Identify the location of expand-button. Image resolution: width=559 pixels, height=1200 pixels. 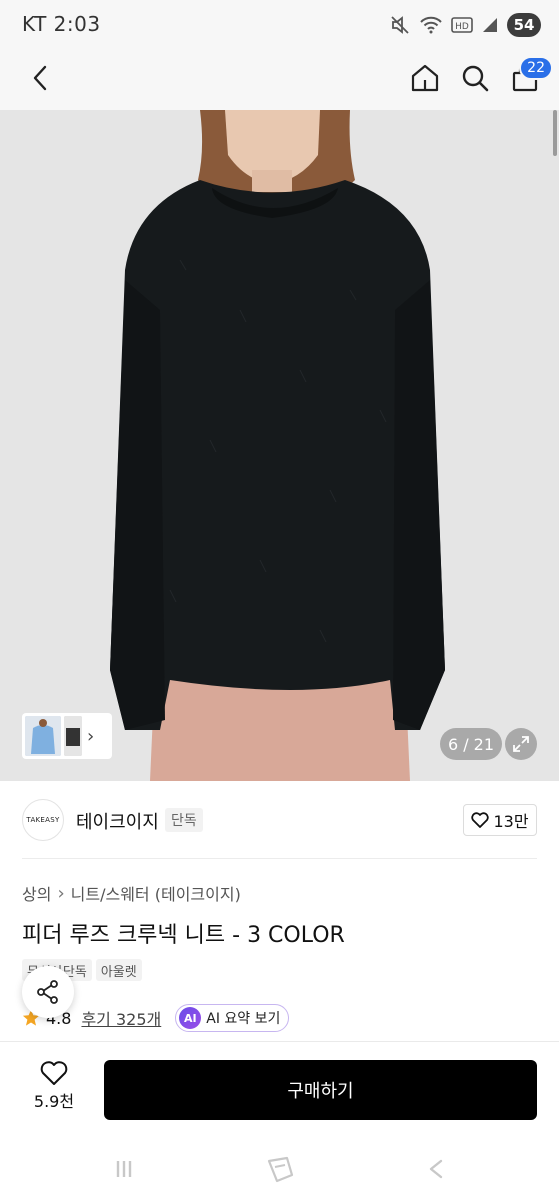
(521, 744).